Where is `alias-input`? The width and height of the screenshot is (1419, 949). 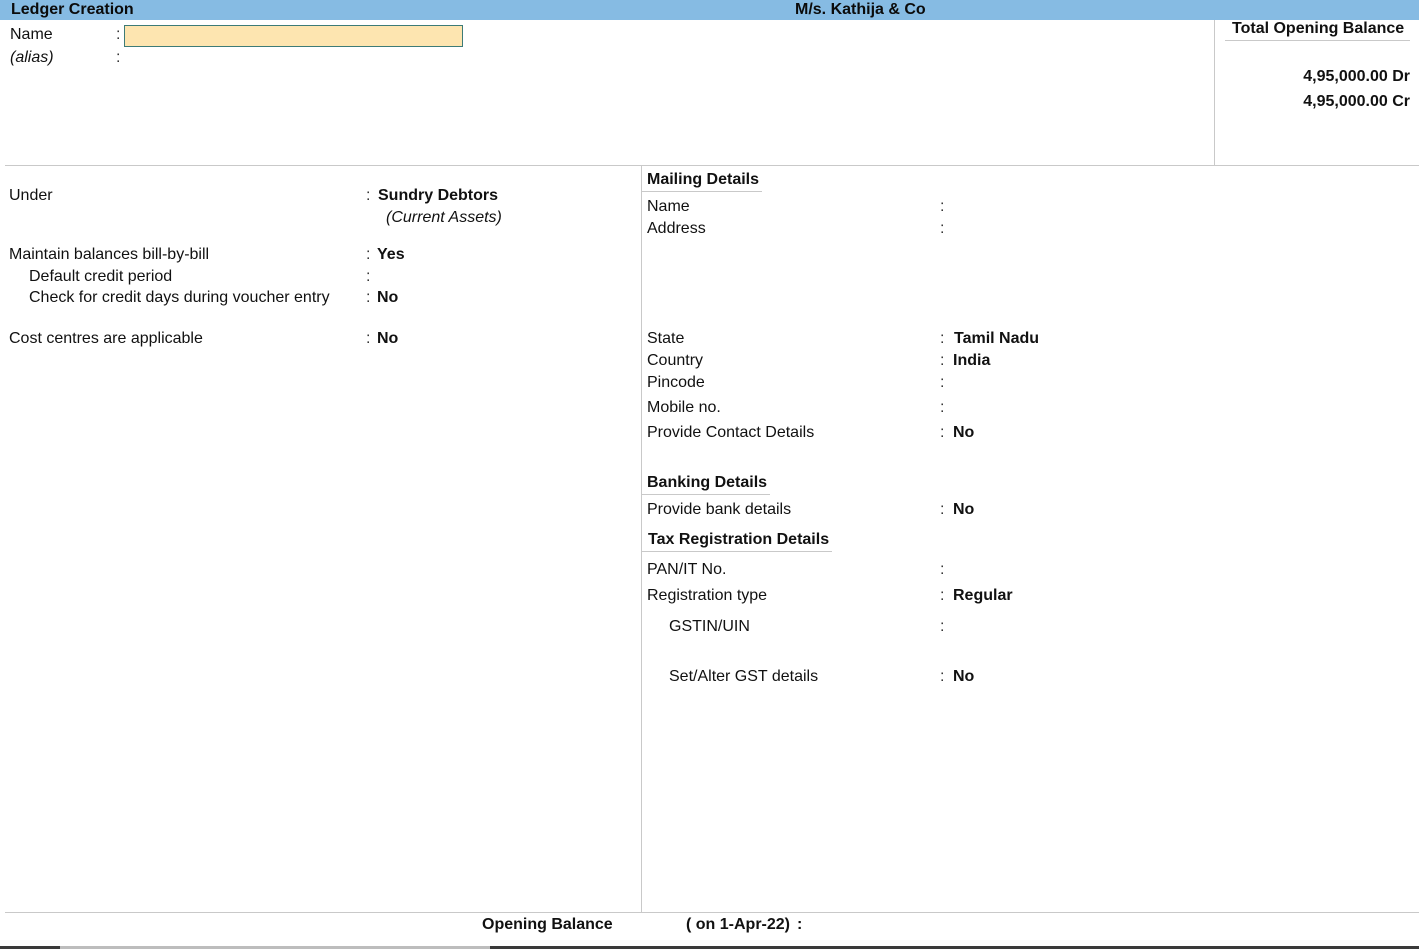
alias-input is located at coordinates (293, 58).